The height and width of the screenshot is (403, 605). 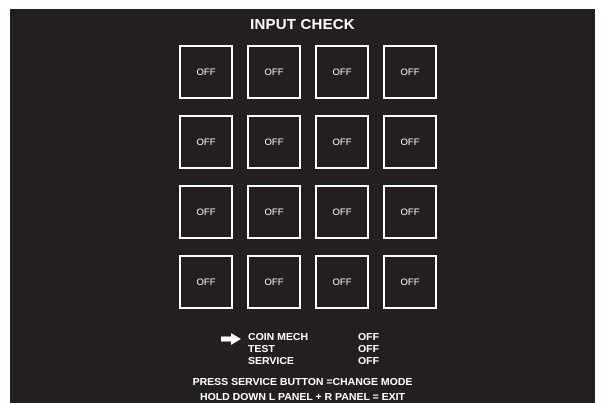 What do you see at coordinates (261, 349) in the screenshot?
I see `switch-name-test: TEST` at bounding box center [261, 349].